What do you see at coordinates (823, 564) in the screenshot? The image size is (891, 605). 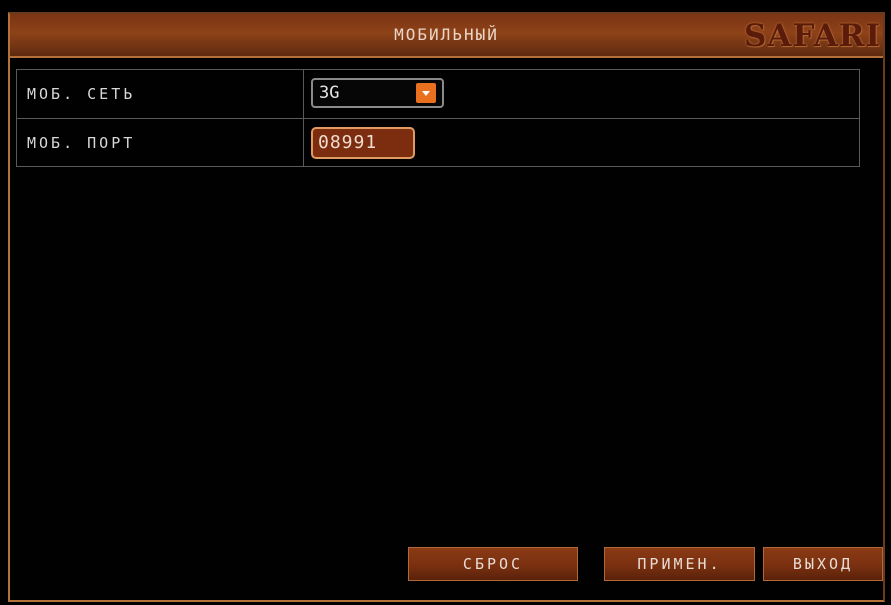 I see `exit-button: ВЫХОД` at bounding box center [823, 564].